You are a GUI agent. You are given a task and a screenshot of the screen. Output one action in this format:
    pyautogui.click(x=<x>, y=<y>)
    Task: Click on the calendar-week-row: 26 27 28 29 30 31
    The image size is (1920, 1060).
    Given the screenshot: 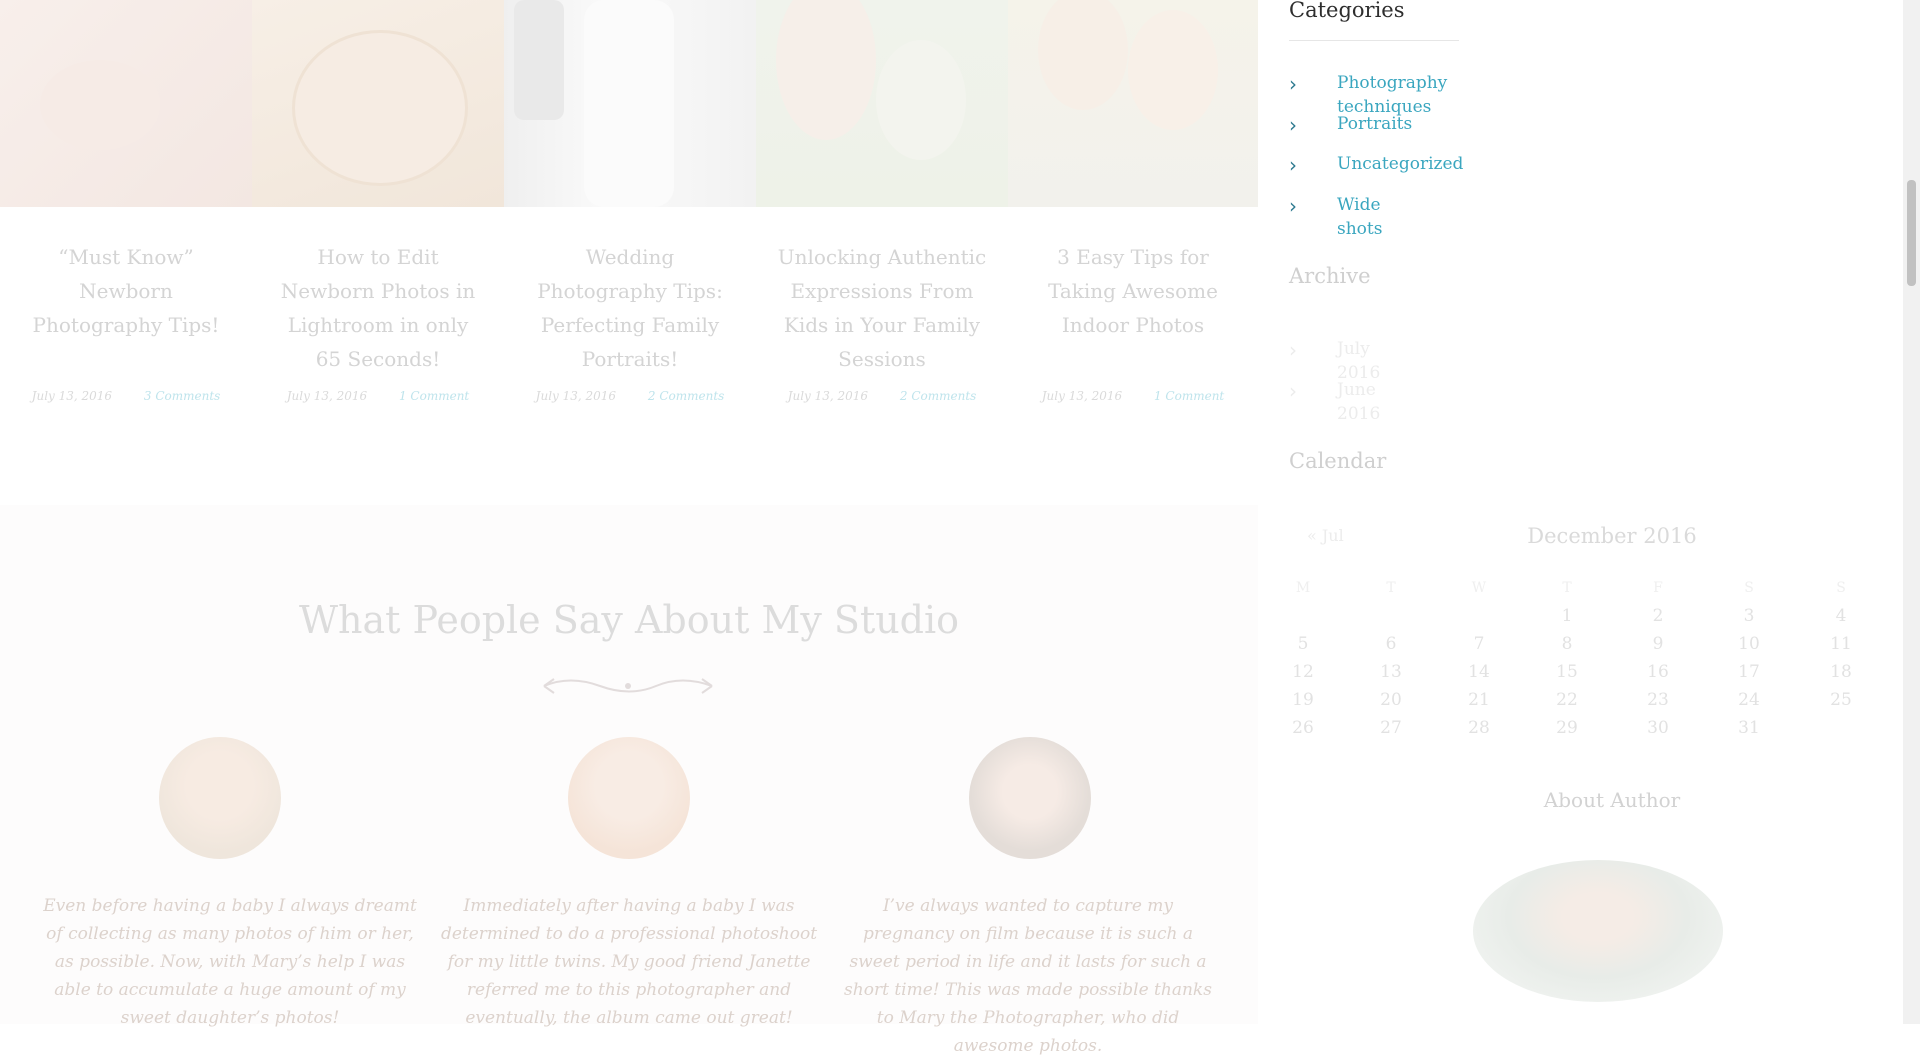 What is the action you would take?
    pyautogui.click(x=1589, y=730)
    